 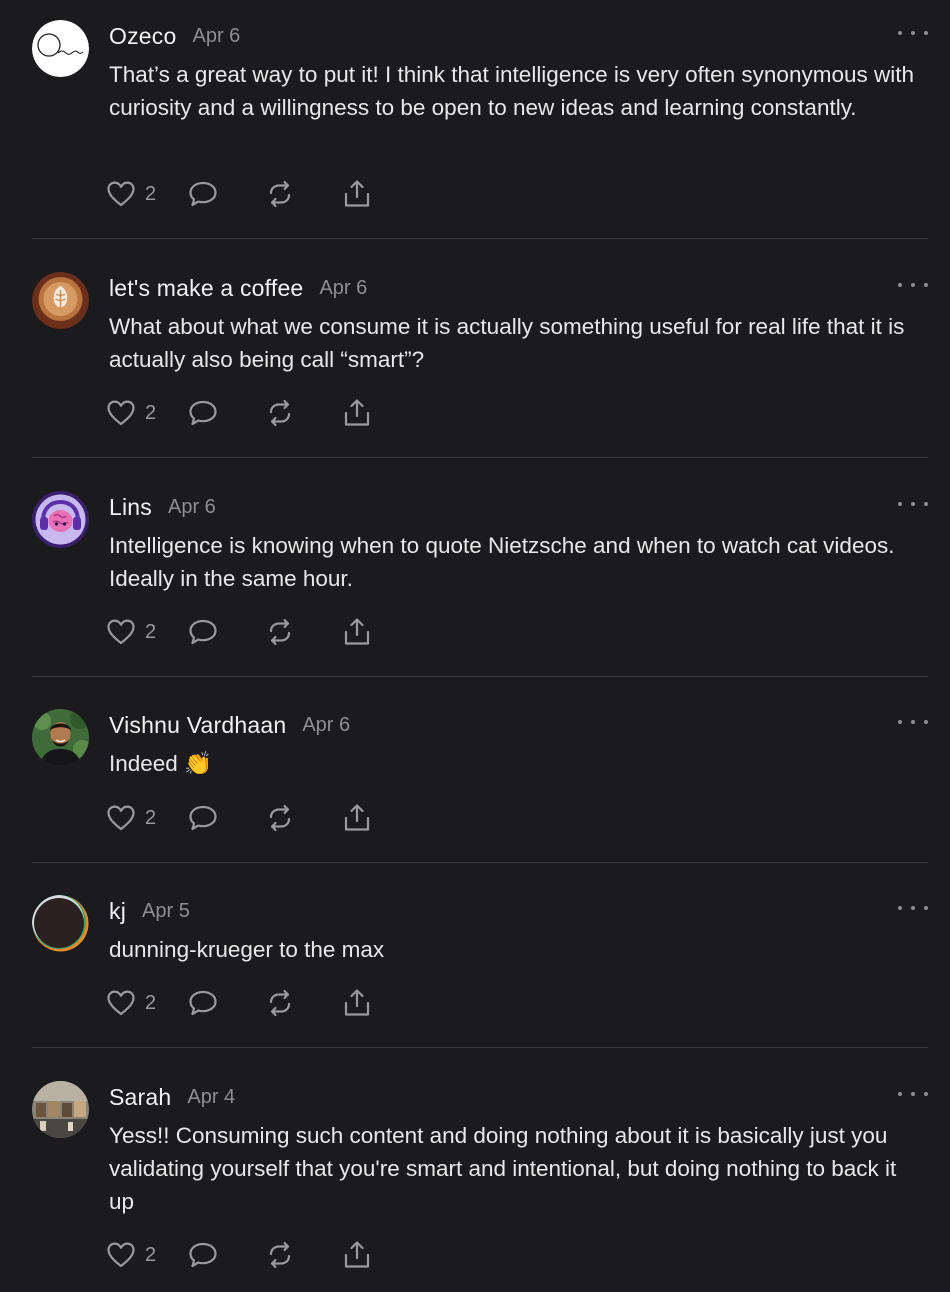 I want to click on comment-date: Apr 4, so click(x=211, y=1097).